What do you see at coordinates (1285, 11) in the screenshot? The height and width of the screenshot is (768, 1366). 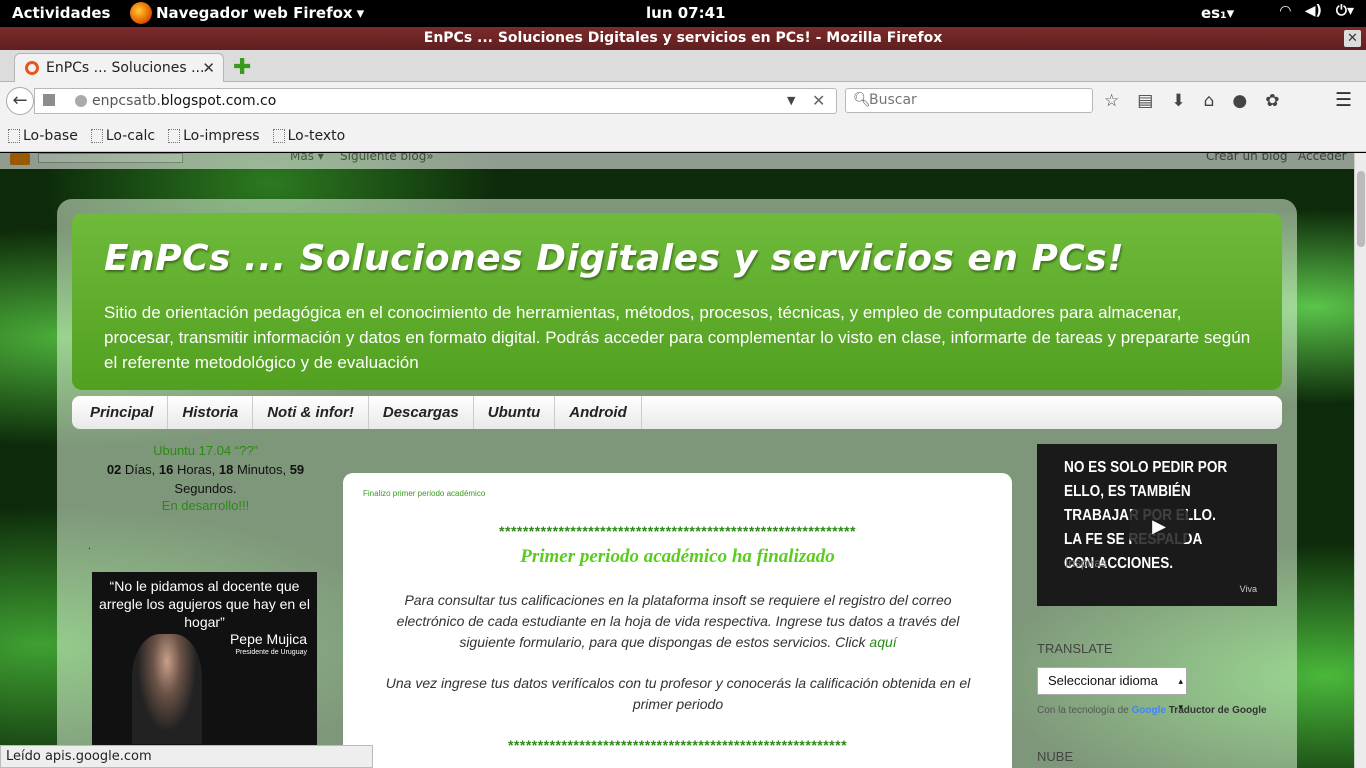 I see `wifi-icon: ◠` at bounding box center [1285, 11].